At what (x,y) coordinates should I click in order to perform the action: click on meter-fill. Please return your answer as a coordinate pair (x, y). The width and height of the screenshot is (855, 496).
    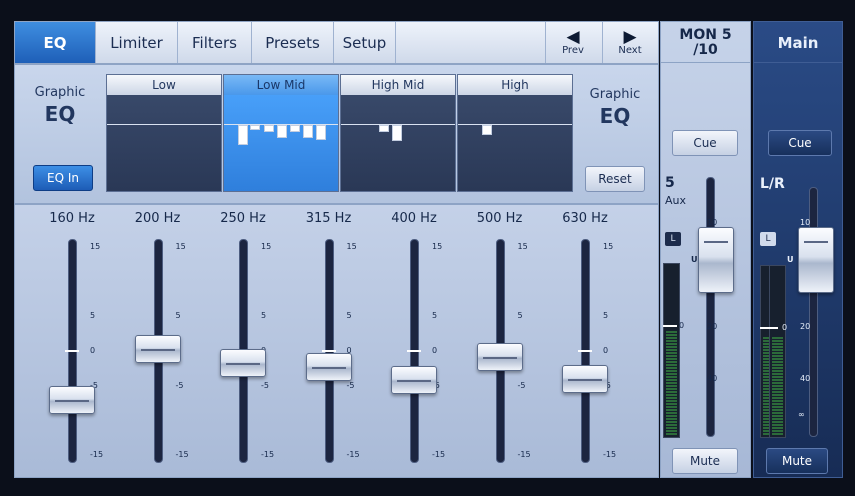
    Looking at the image, I should click on (671, 383).